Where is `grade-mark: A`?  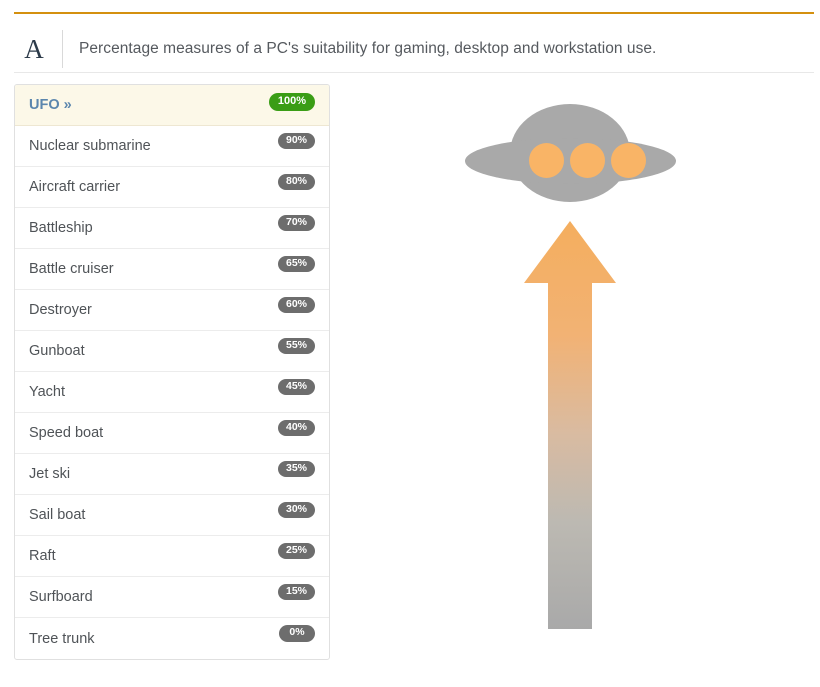 grade-mark: A is located at coordinates (34, 48).